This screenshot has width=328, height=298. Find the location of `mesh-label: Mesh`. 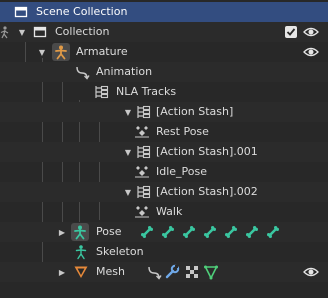

mesh-label: Mesh is located at coordinates (110, 271).